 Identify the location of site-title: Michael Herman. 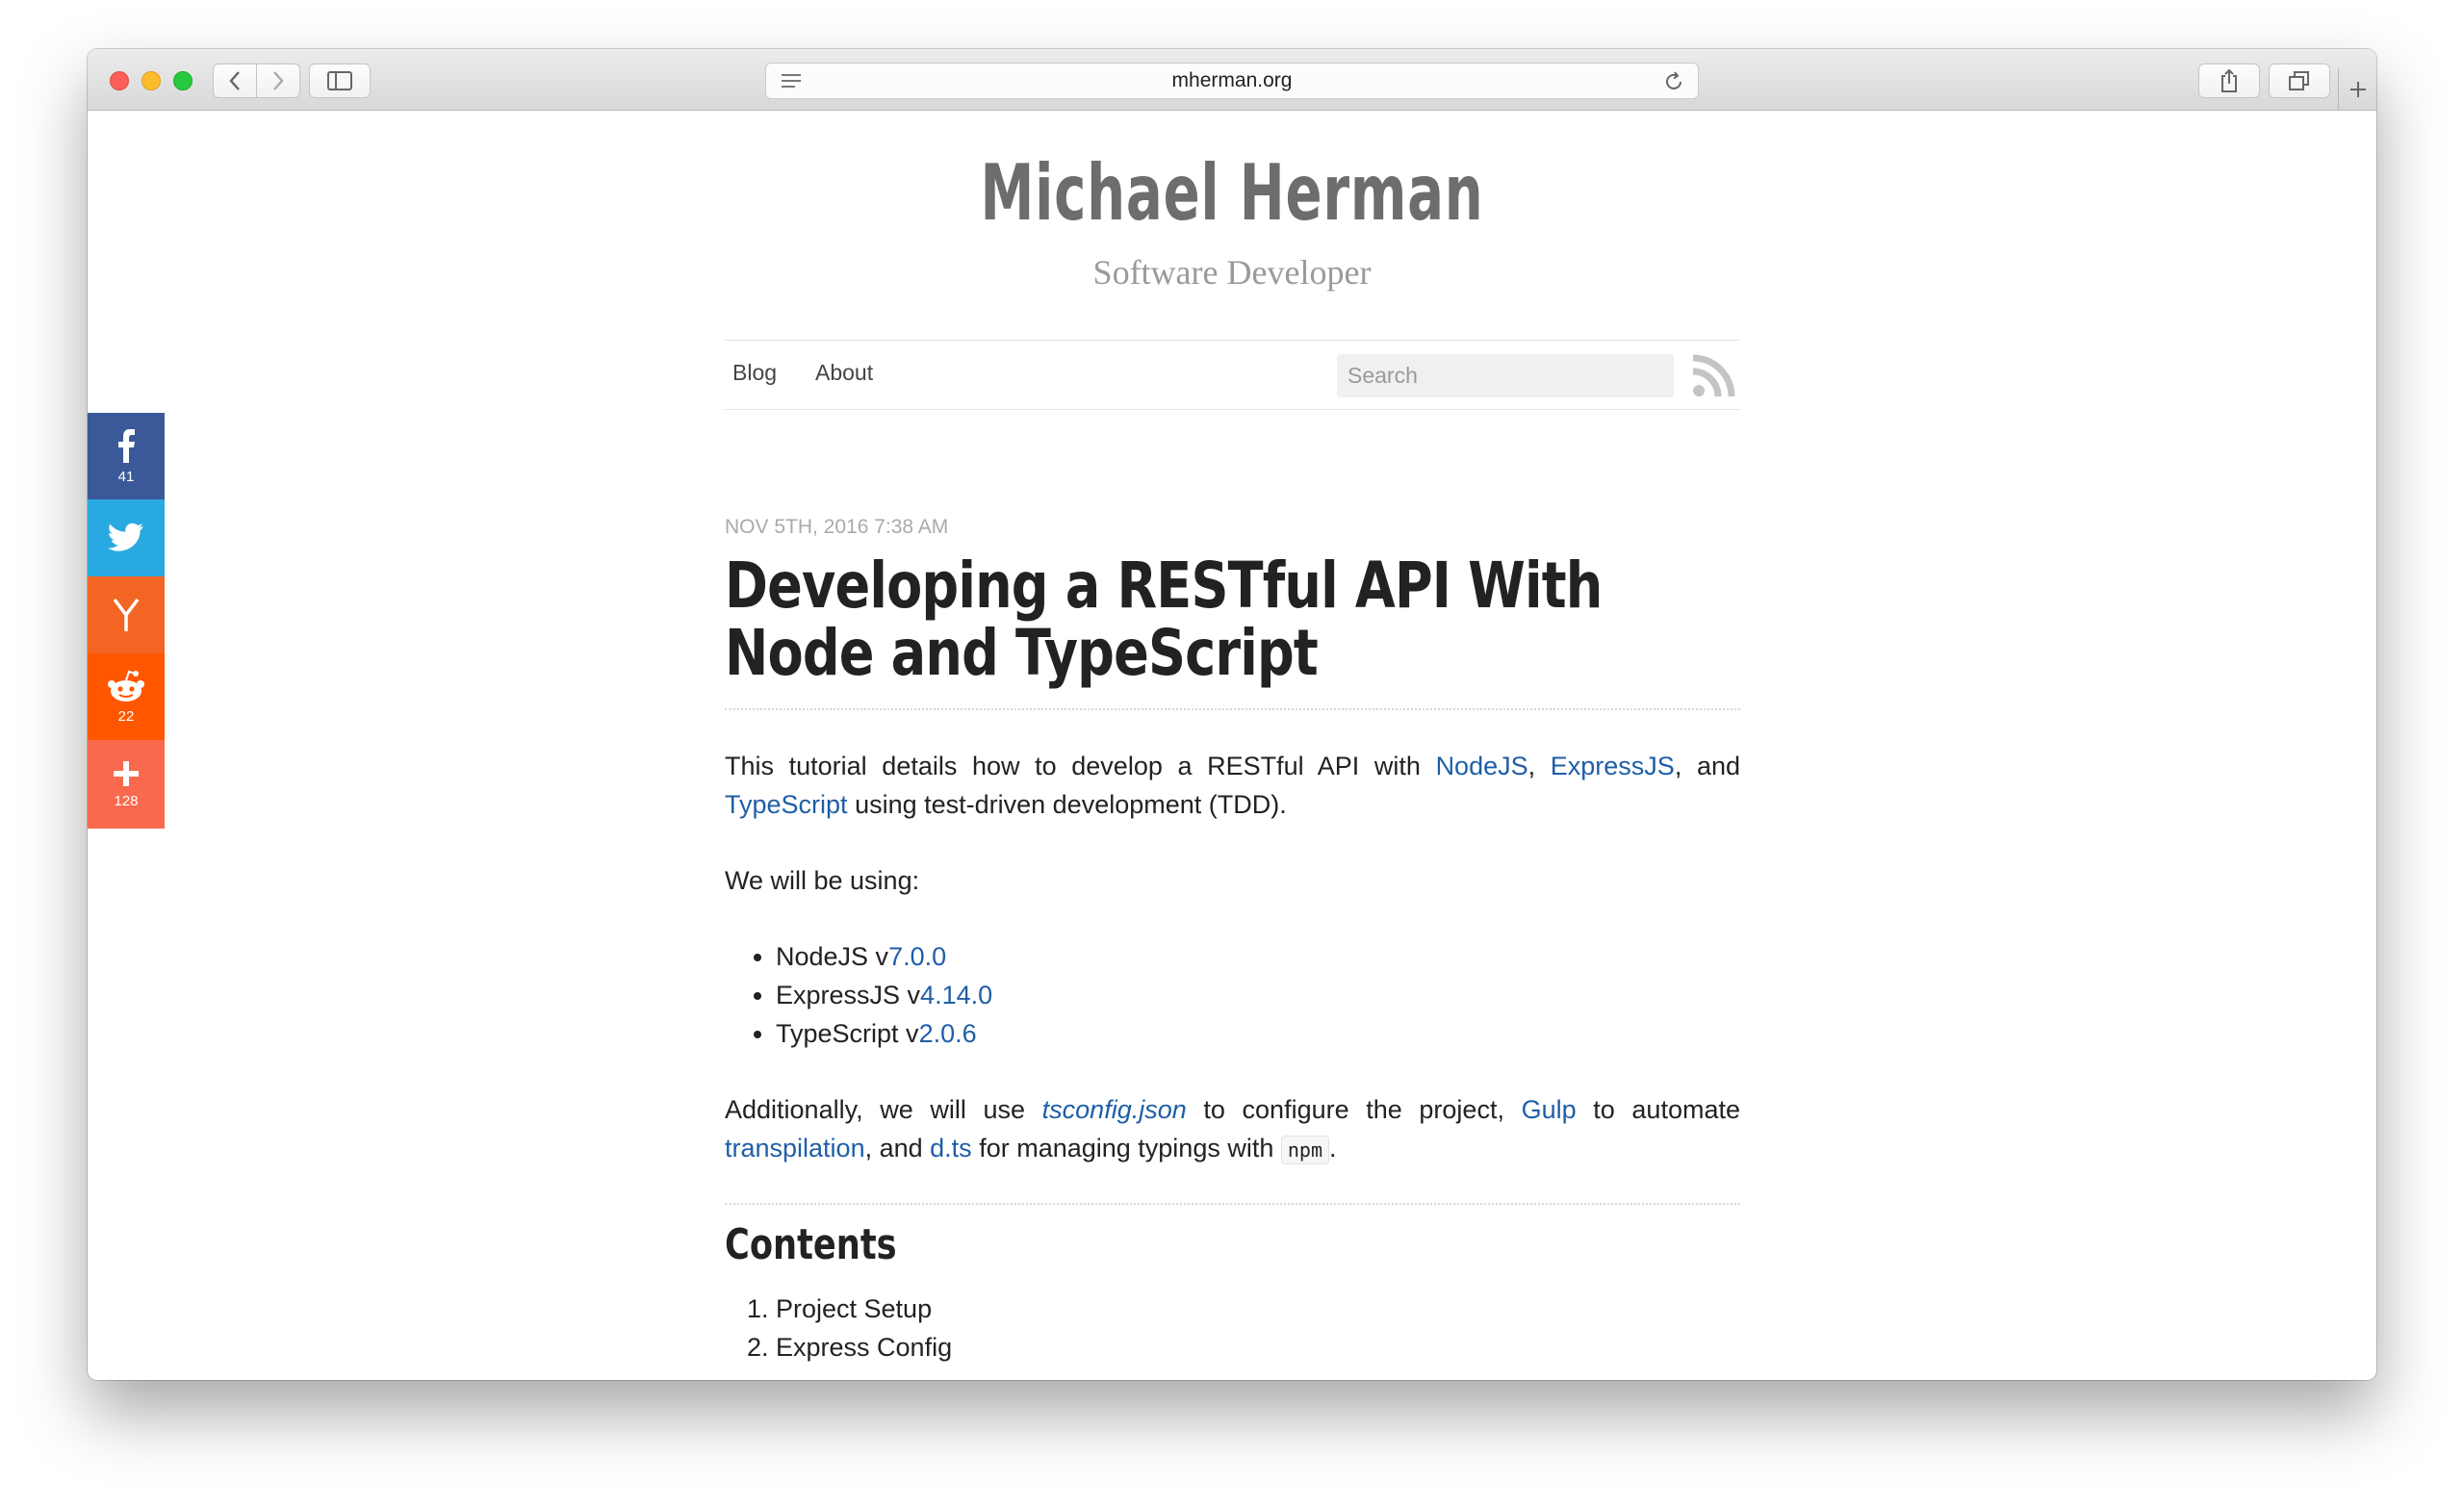
(1232, 193).